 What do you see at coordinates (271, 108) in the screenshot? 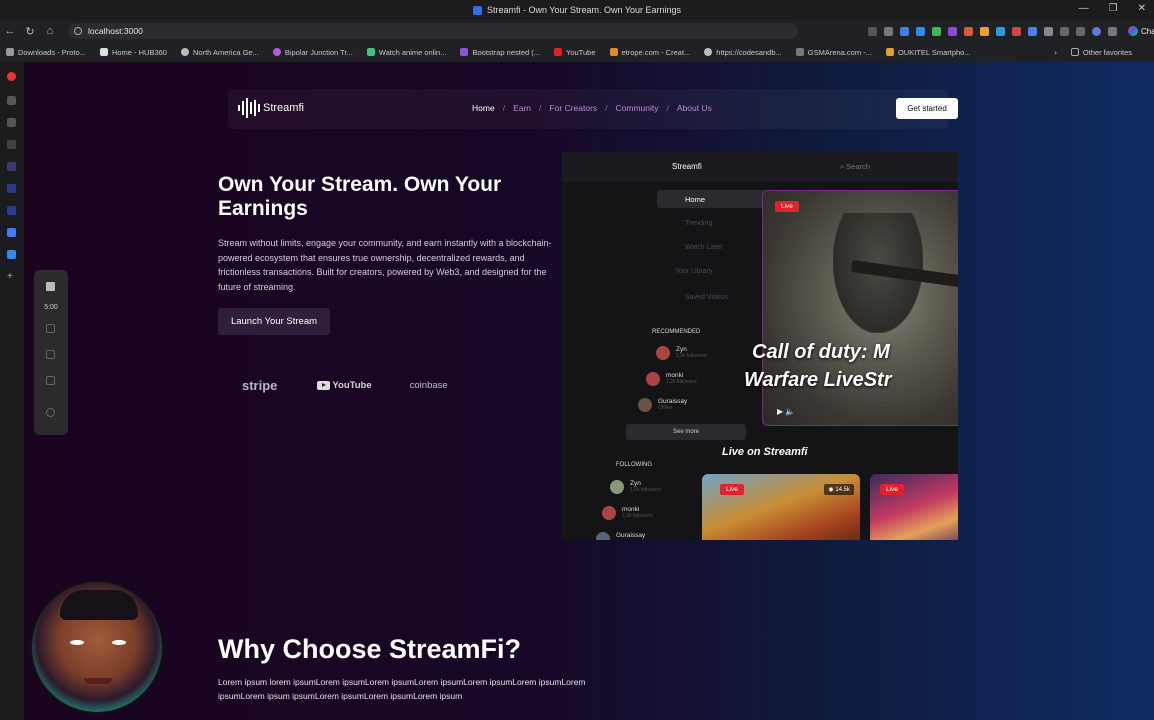
I see `streamfi-logo: Streamfi` at bounding box center [271, 108].